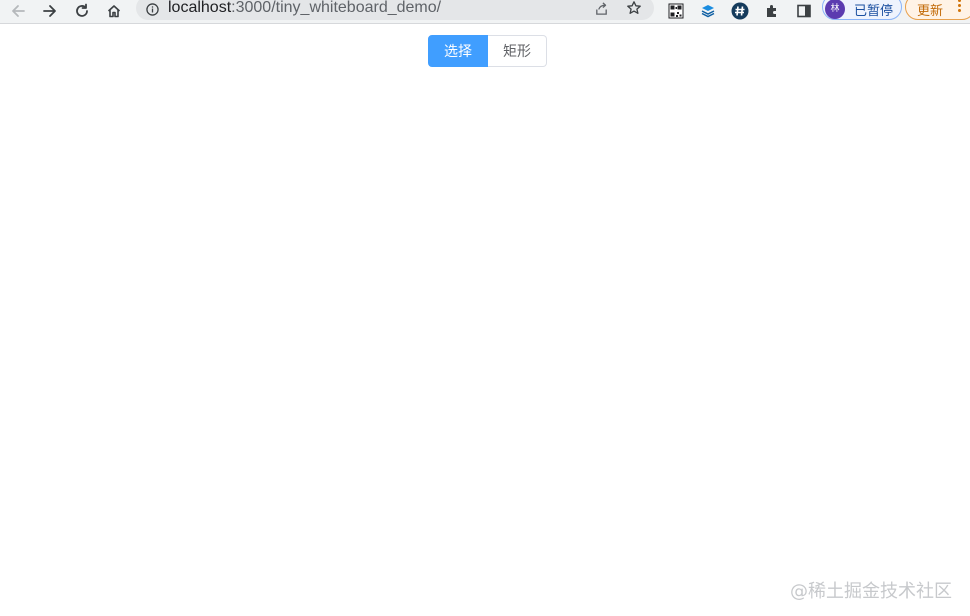 This screenshot has width=970, height=616. What do you see at coordinates (336, 8) in the screenshot?
I see `url-path: :3000/tiny_whiteboard_demo/` at bounding box center [336, 8].